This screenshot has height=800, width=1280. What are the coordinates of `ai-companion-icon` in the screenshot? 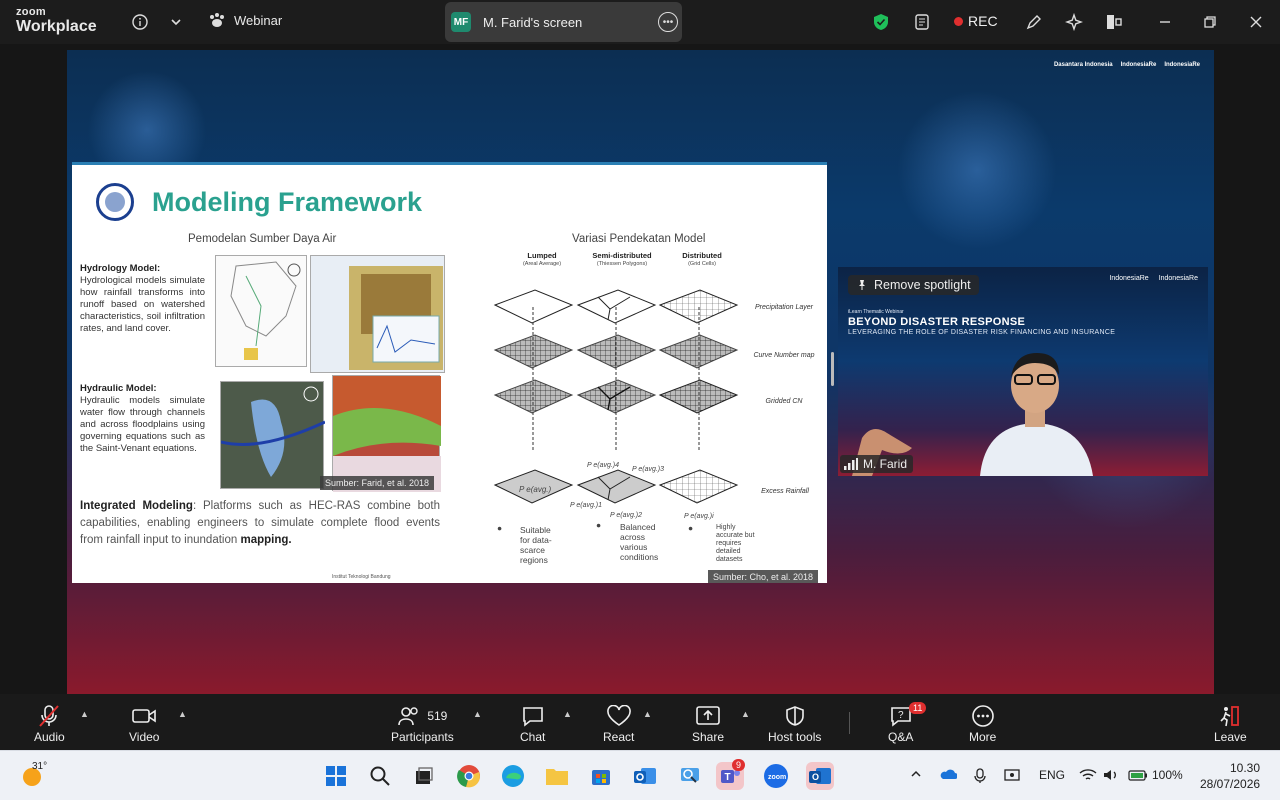 It's located at (1074, 22).